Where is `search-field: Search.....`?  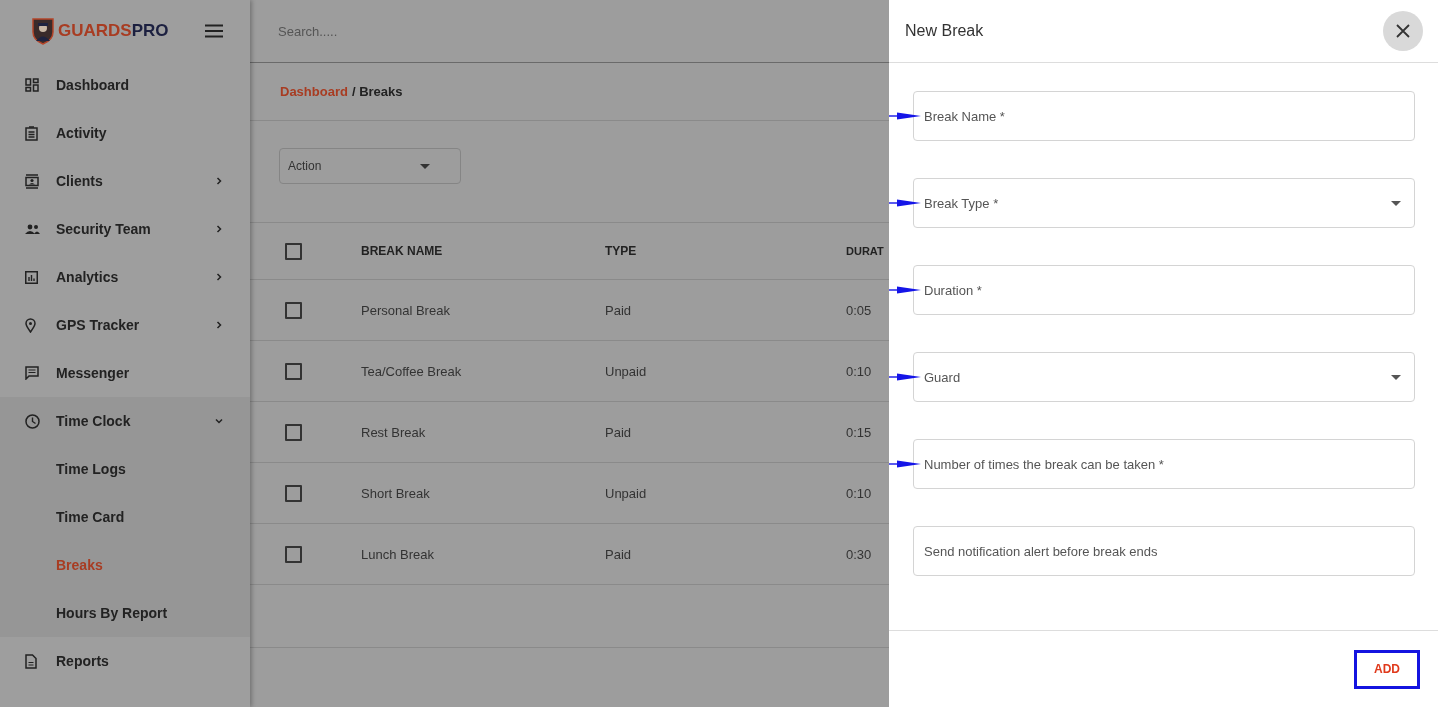
search-field: Search..... is located at coordinates (428, 31).